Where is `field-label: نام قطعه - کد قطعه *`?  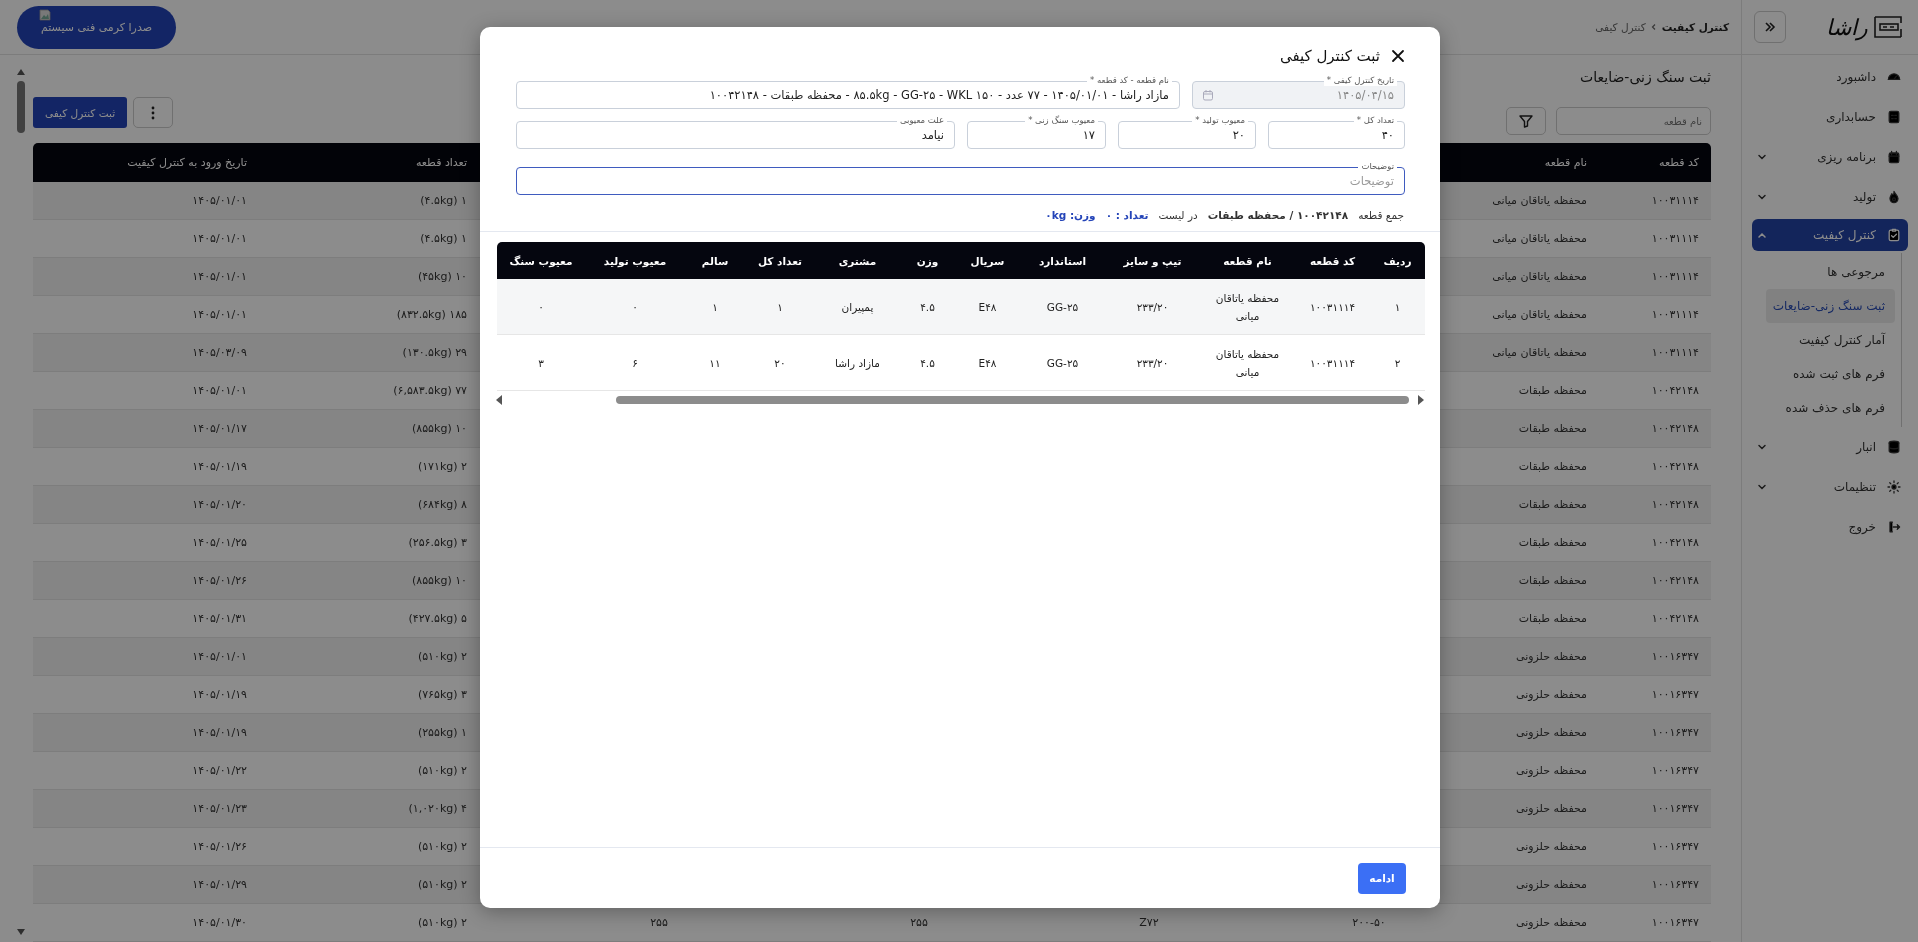
field-label: نام قطعه - کد قطعه * is located at coordinates (1129, 80).